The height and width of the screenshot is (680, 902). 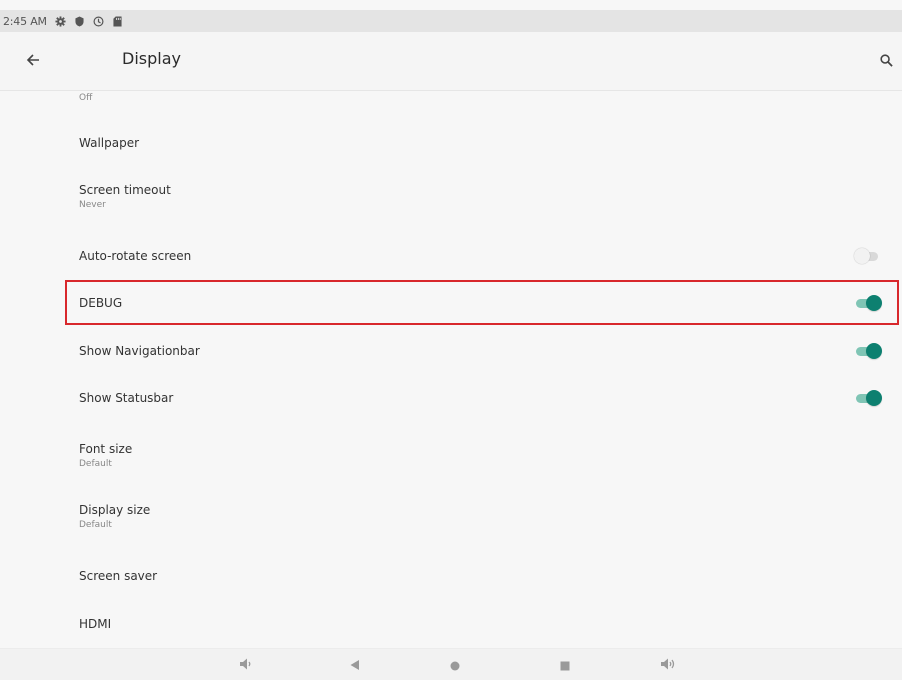 I want to click on home-circle-icon, so click(x=455, y=665).